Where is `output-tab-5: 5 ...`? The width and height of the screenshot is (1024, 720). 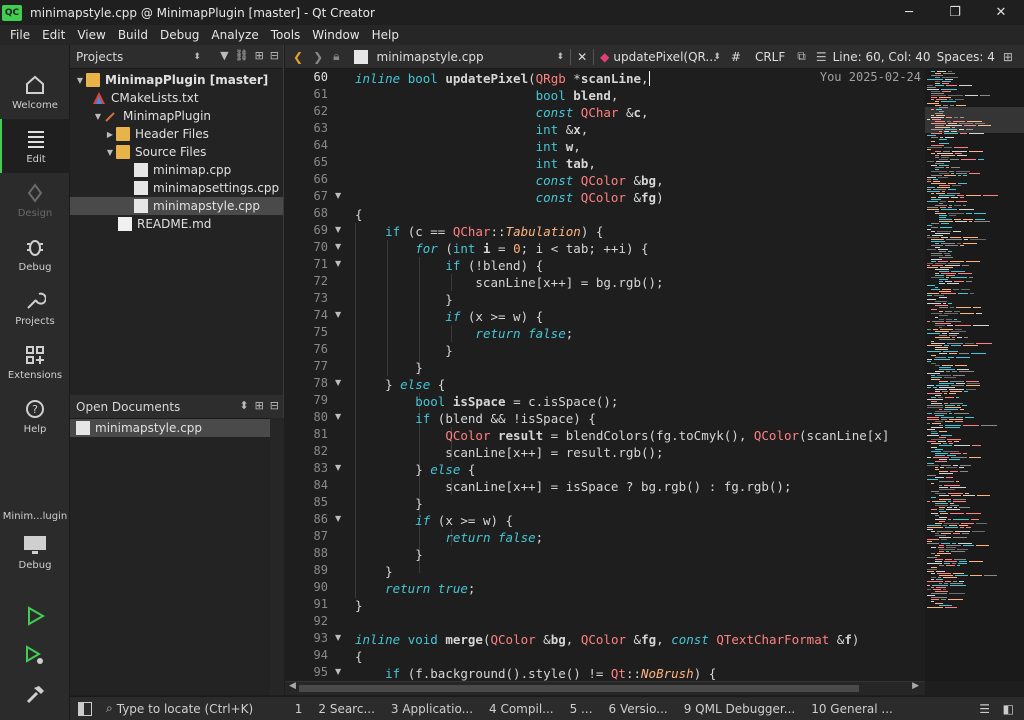 output-tab-5: 5 ... is located at coordinates (581, 709).